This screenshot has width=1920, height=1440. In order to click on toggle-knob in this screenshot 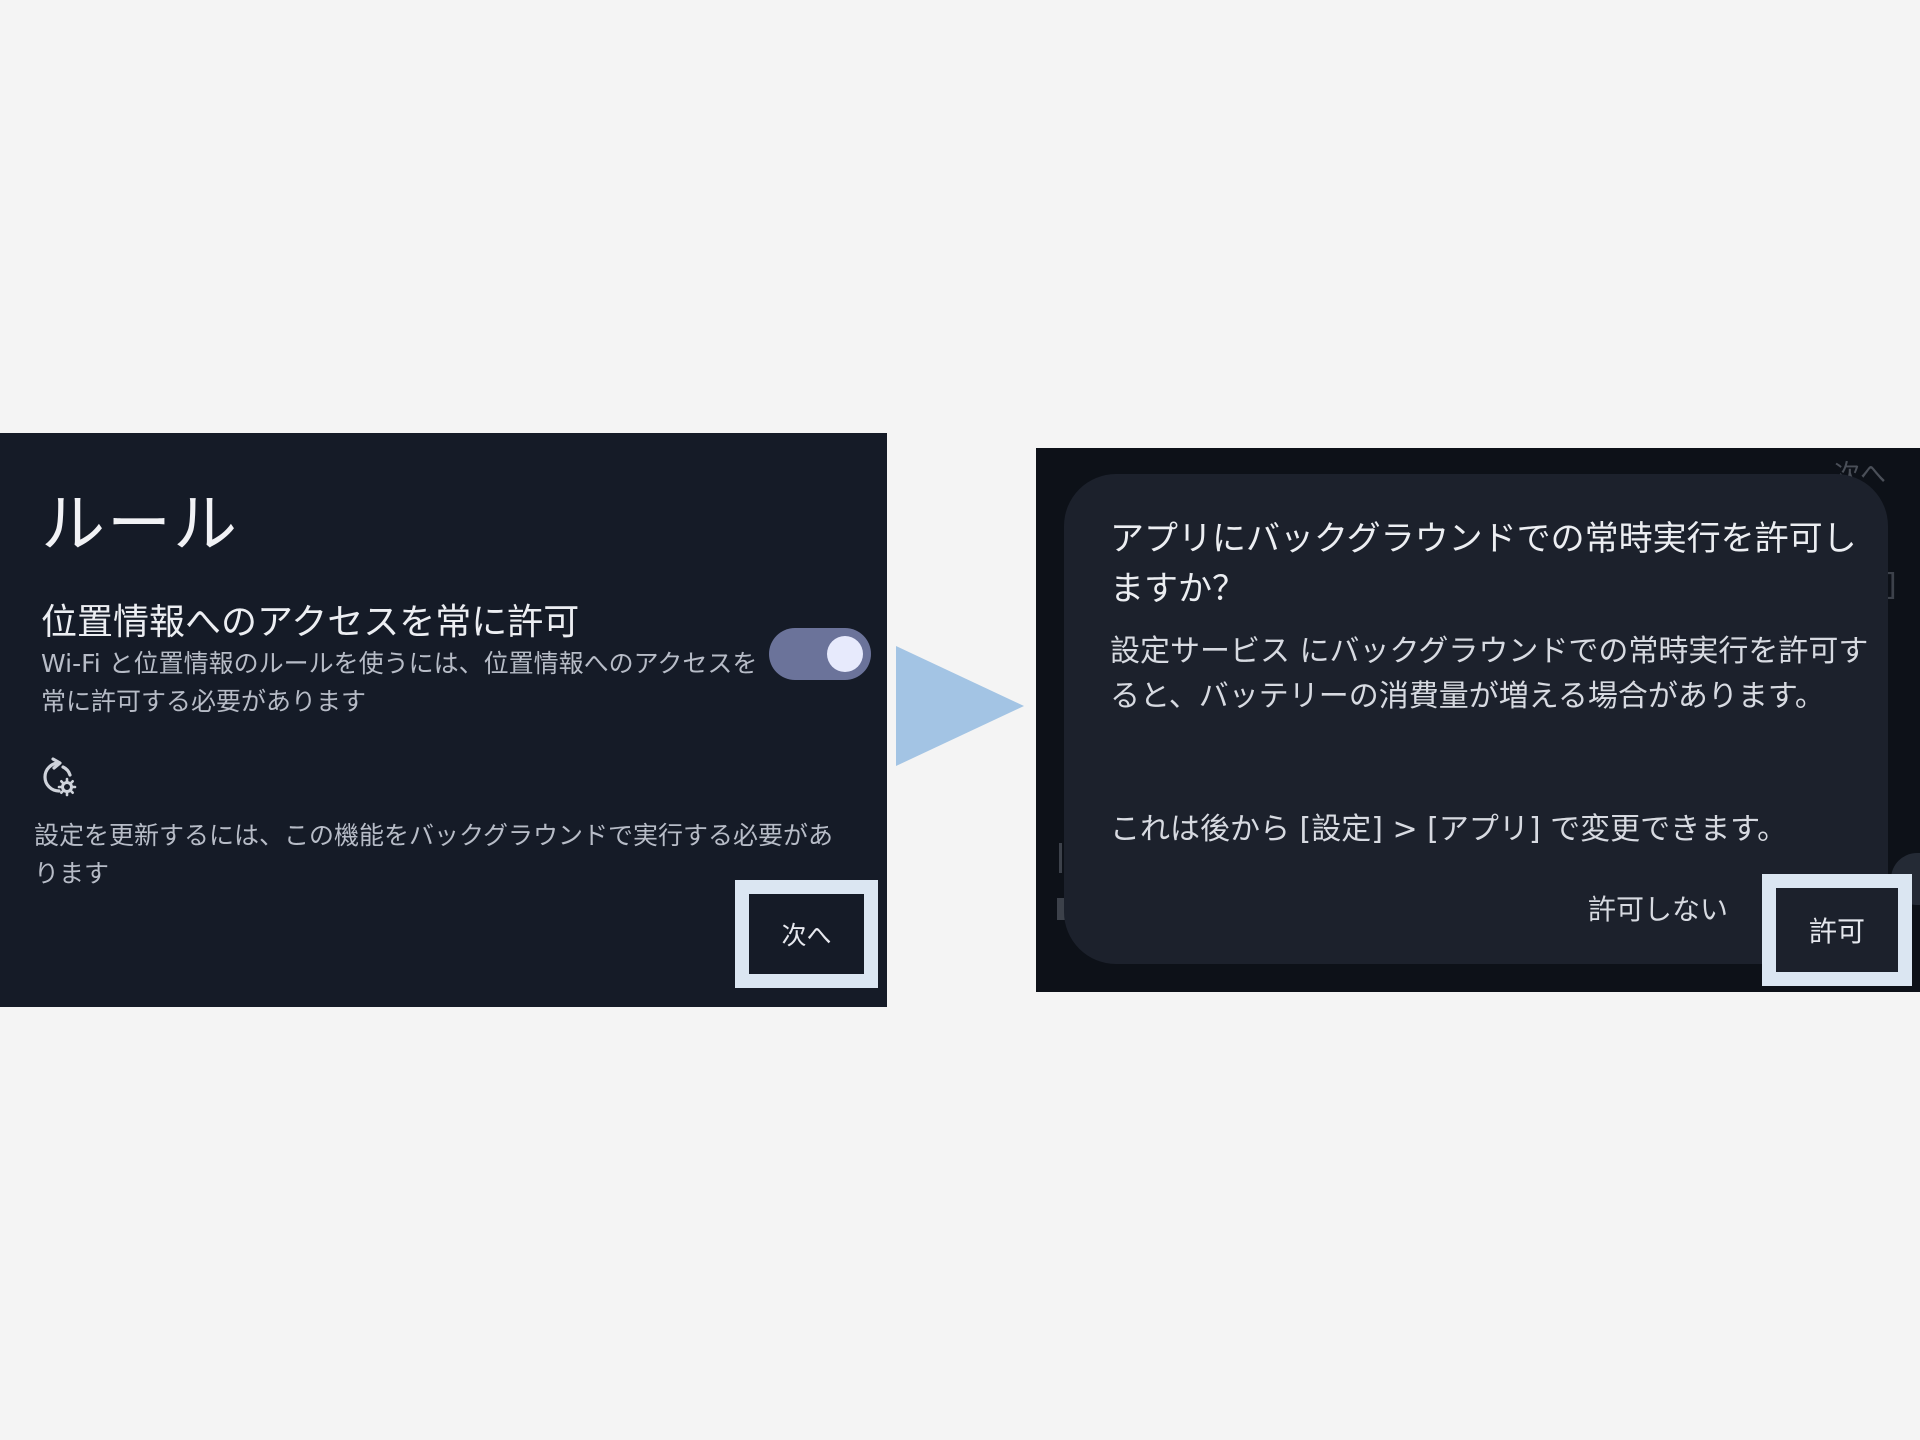, I will do `click(845, 654)`.